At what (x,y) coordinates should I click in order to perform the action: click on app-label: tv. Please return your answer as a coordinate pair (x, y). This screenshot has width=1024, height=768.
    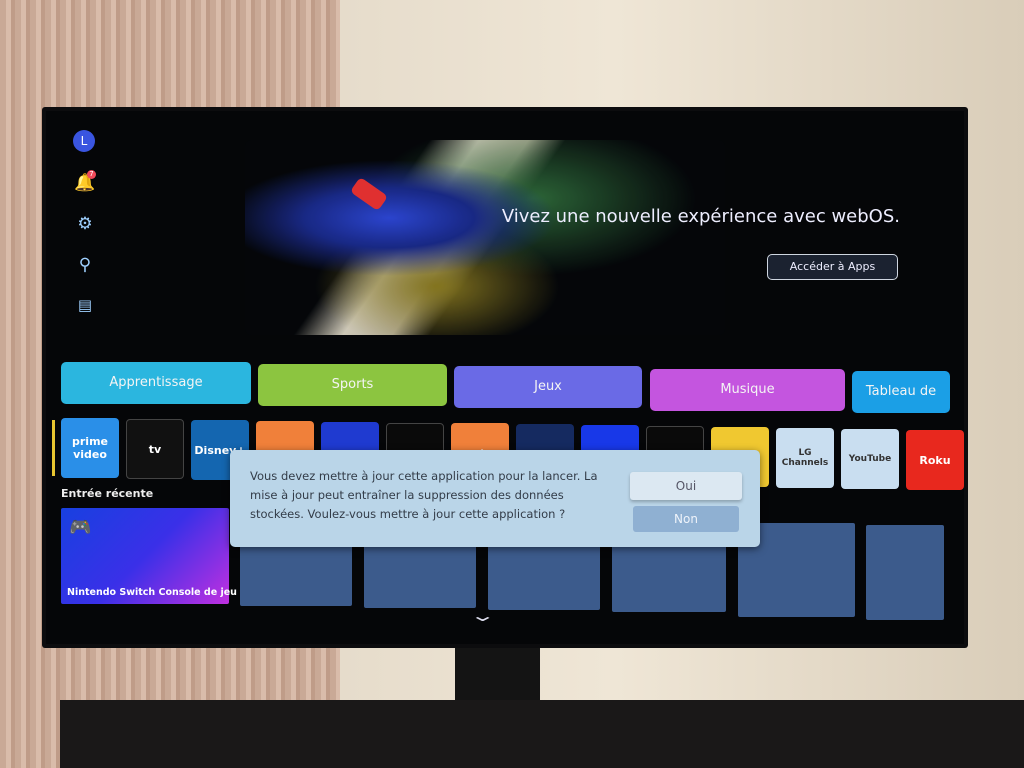
    Looking at the image, I should click on (155, 449).